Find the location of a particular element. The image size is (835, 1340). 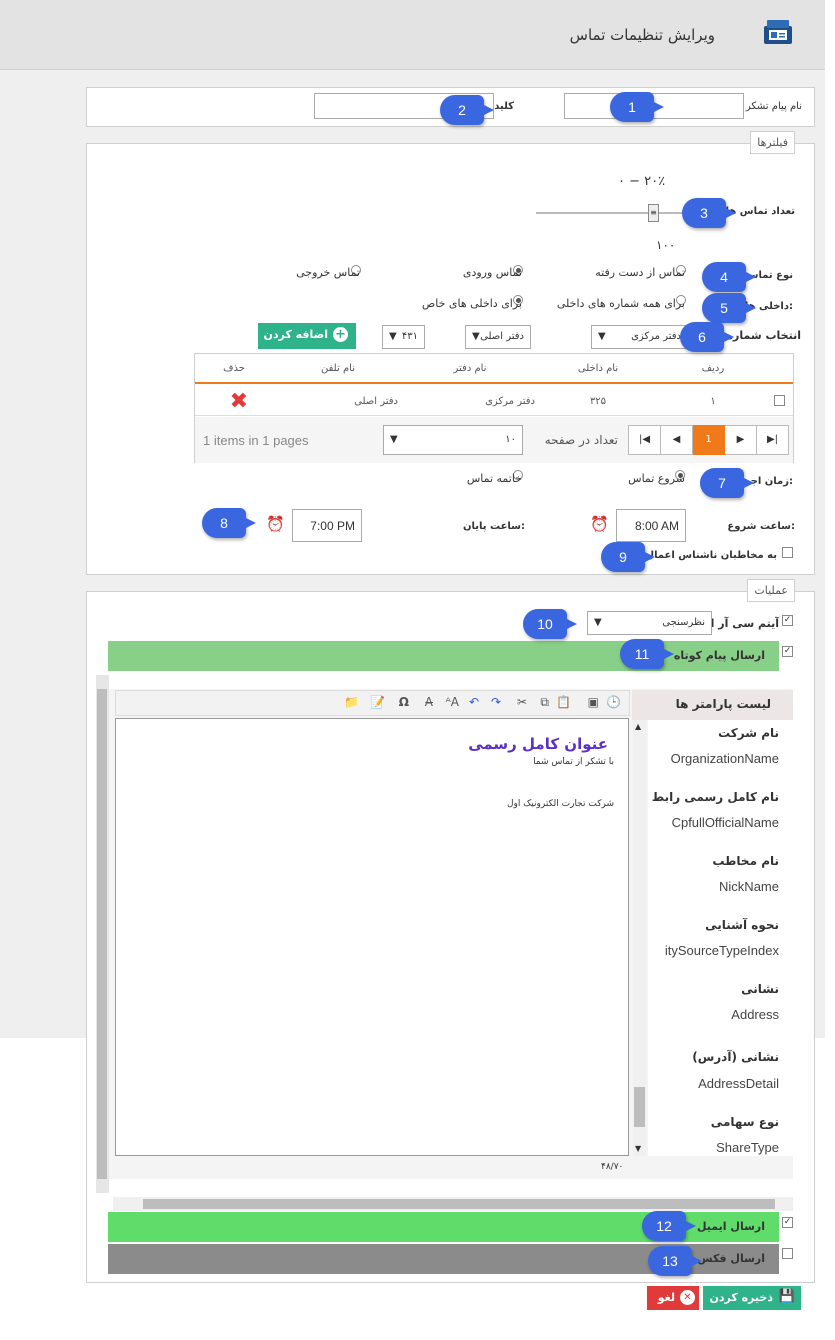

end-time-input: 7:00 PM is located at coordinates (327, 525).